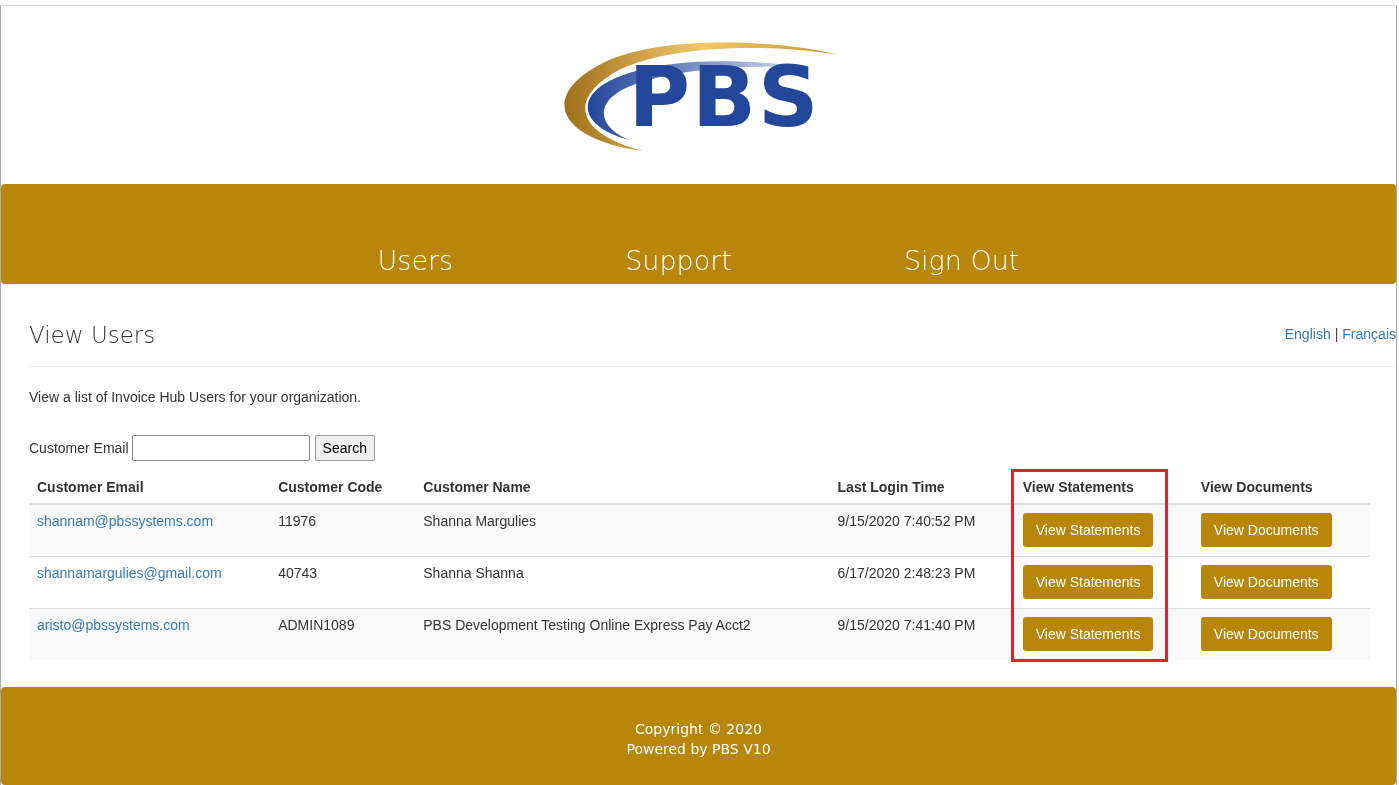 The image size is (1399, 785). What do you see at coordinates (220, 448) in the screenshot?
I see `email-input-field` at bounding box center [220, 448].